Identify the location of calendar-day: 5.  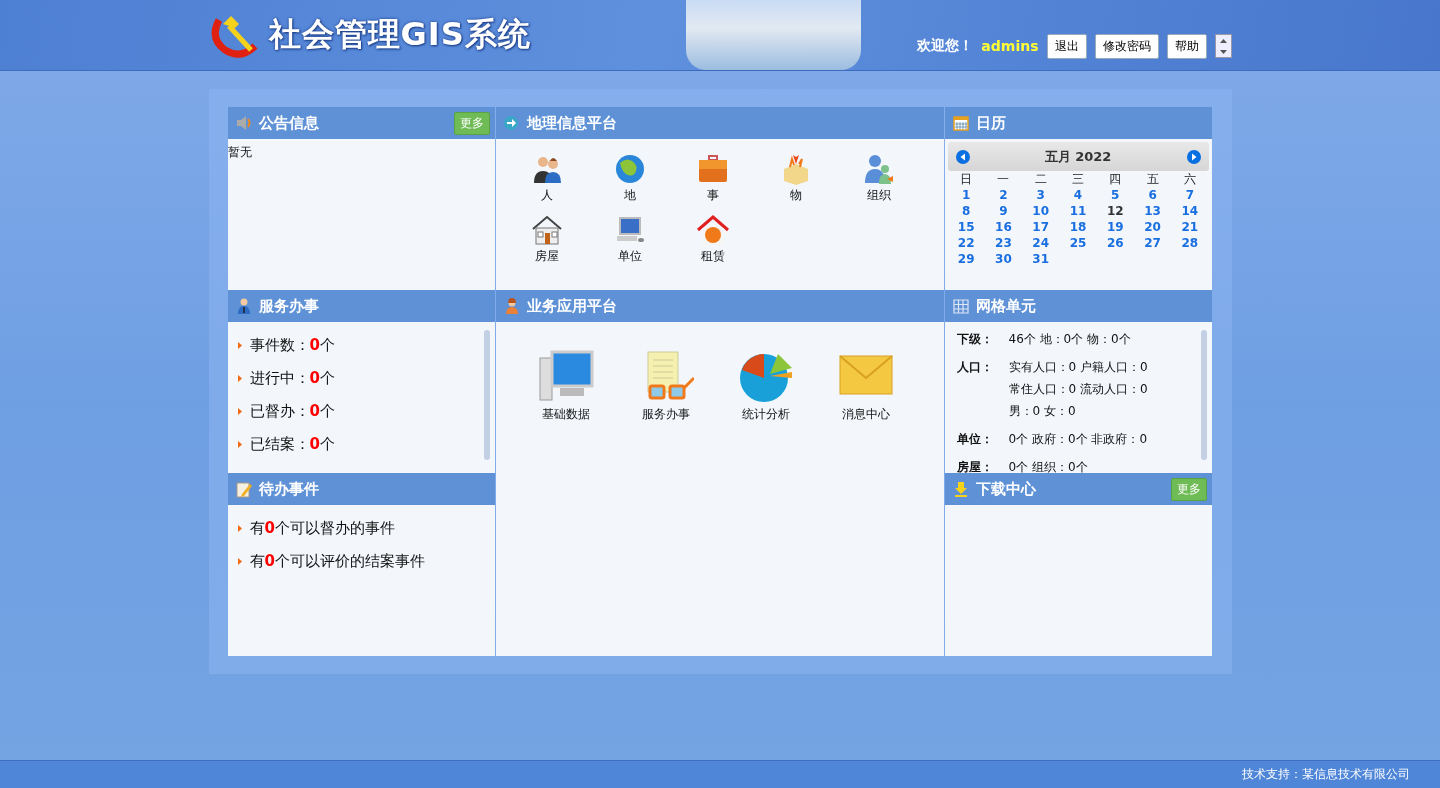
(1115, 195).